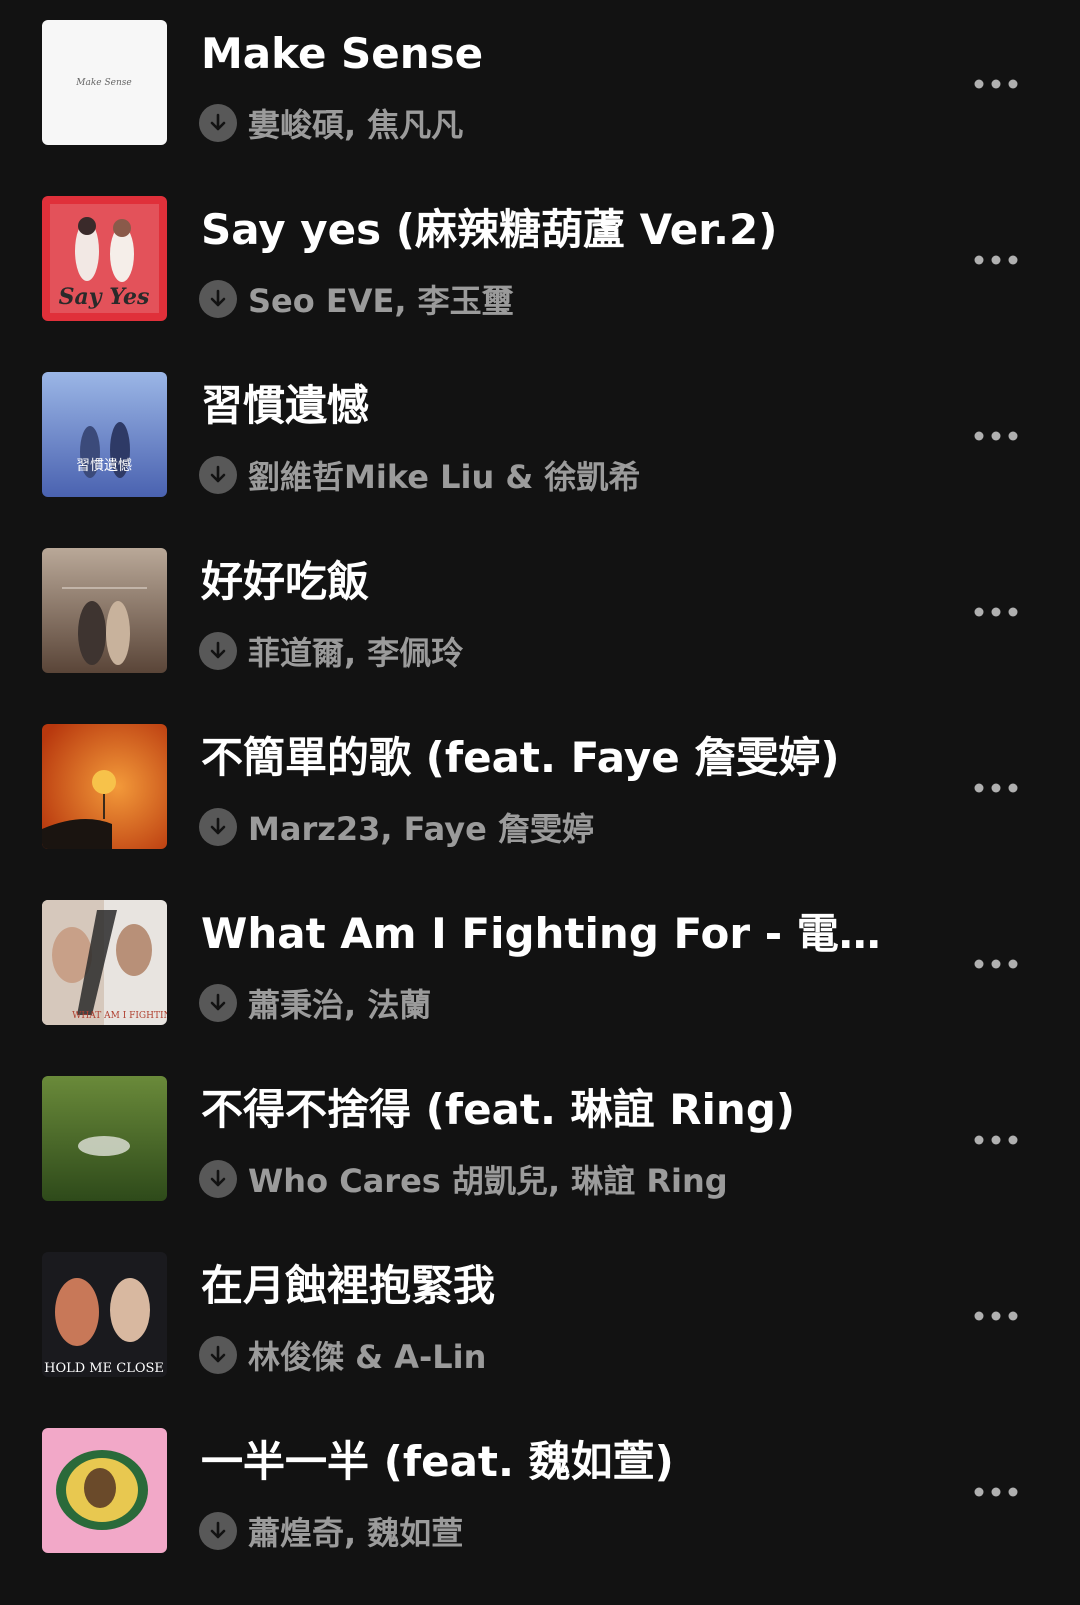 Image resolution: width=1080 pixels, height=1605 pixels. I want to click on track-title: 好好吃飯, so click(561, 582).